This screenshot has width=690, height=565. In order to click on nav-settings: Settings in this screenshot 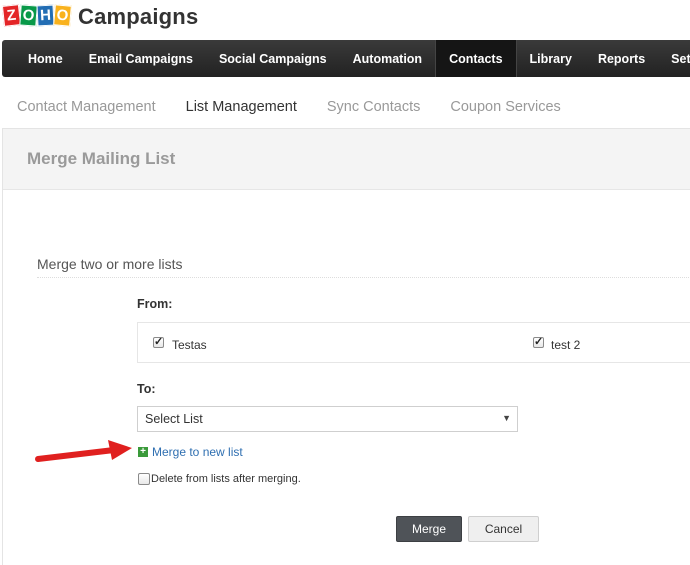, I will do `click(674, 58)`.